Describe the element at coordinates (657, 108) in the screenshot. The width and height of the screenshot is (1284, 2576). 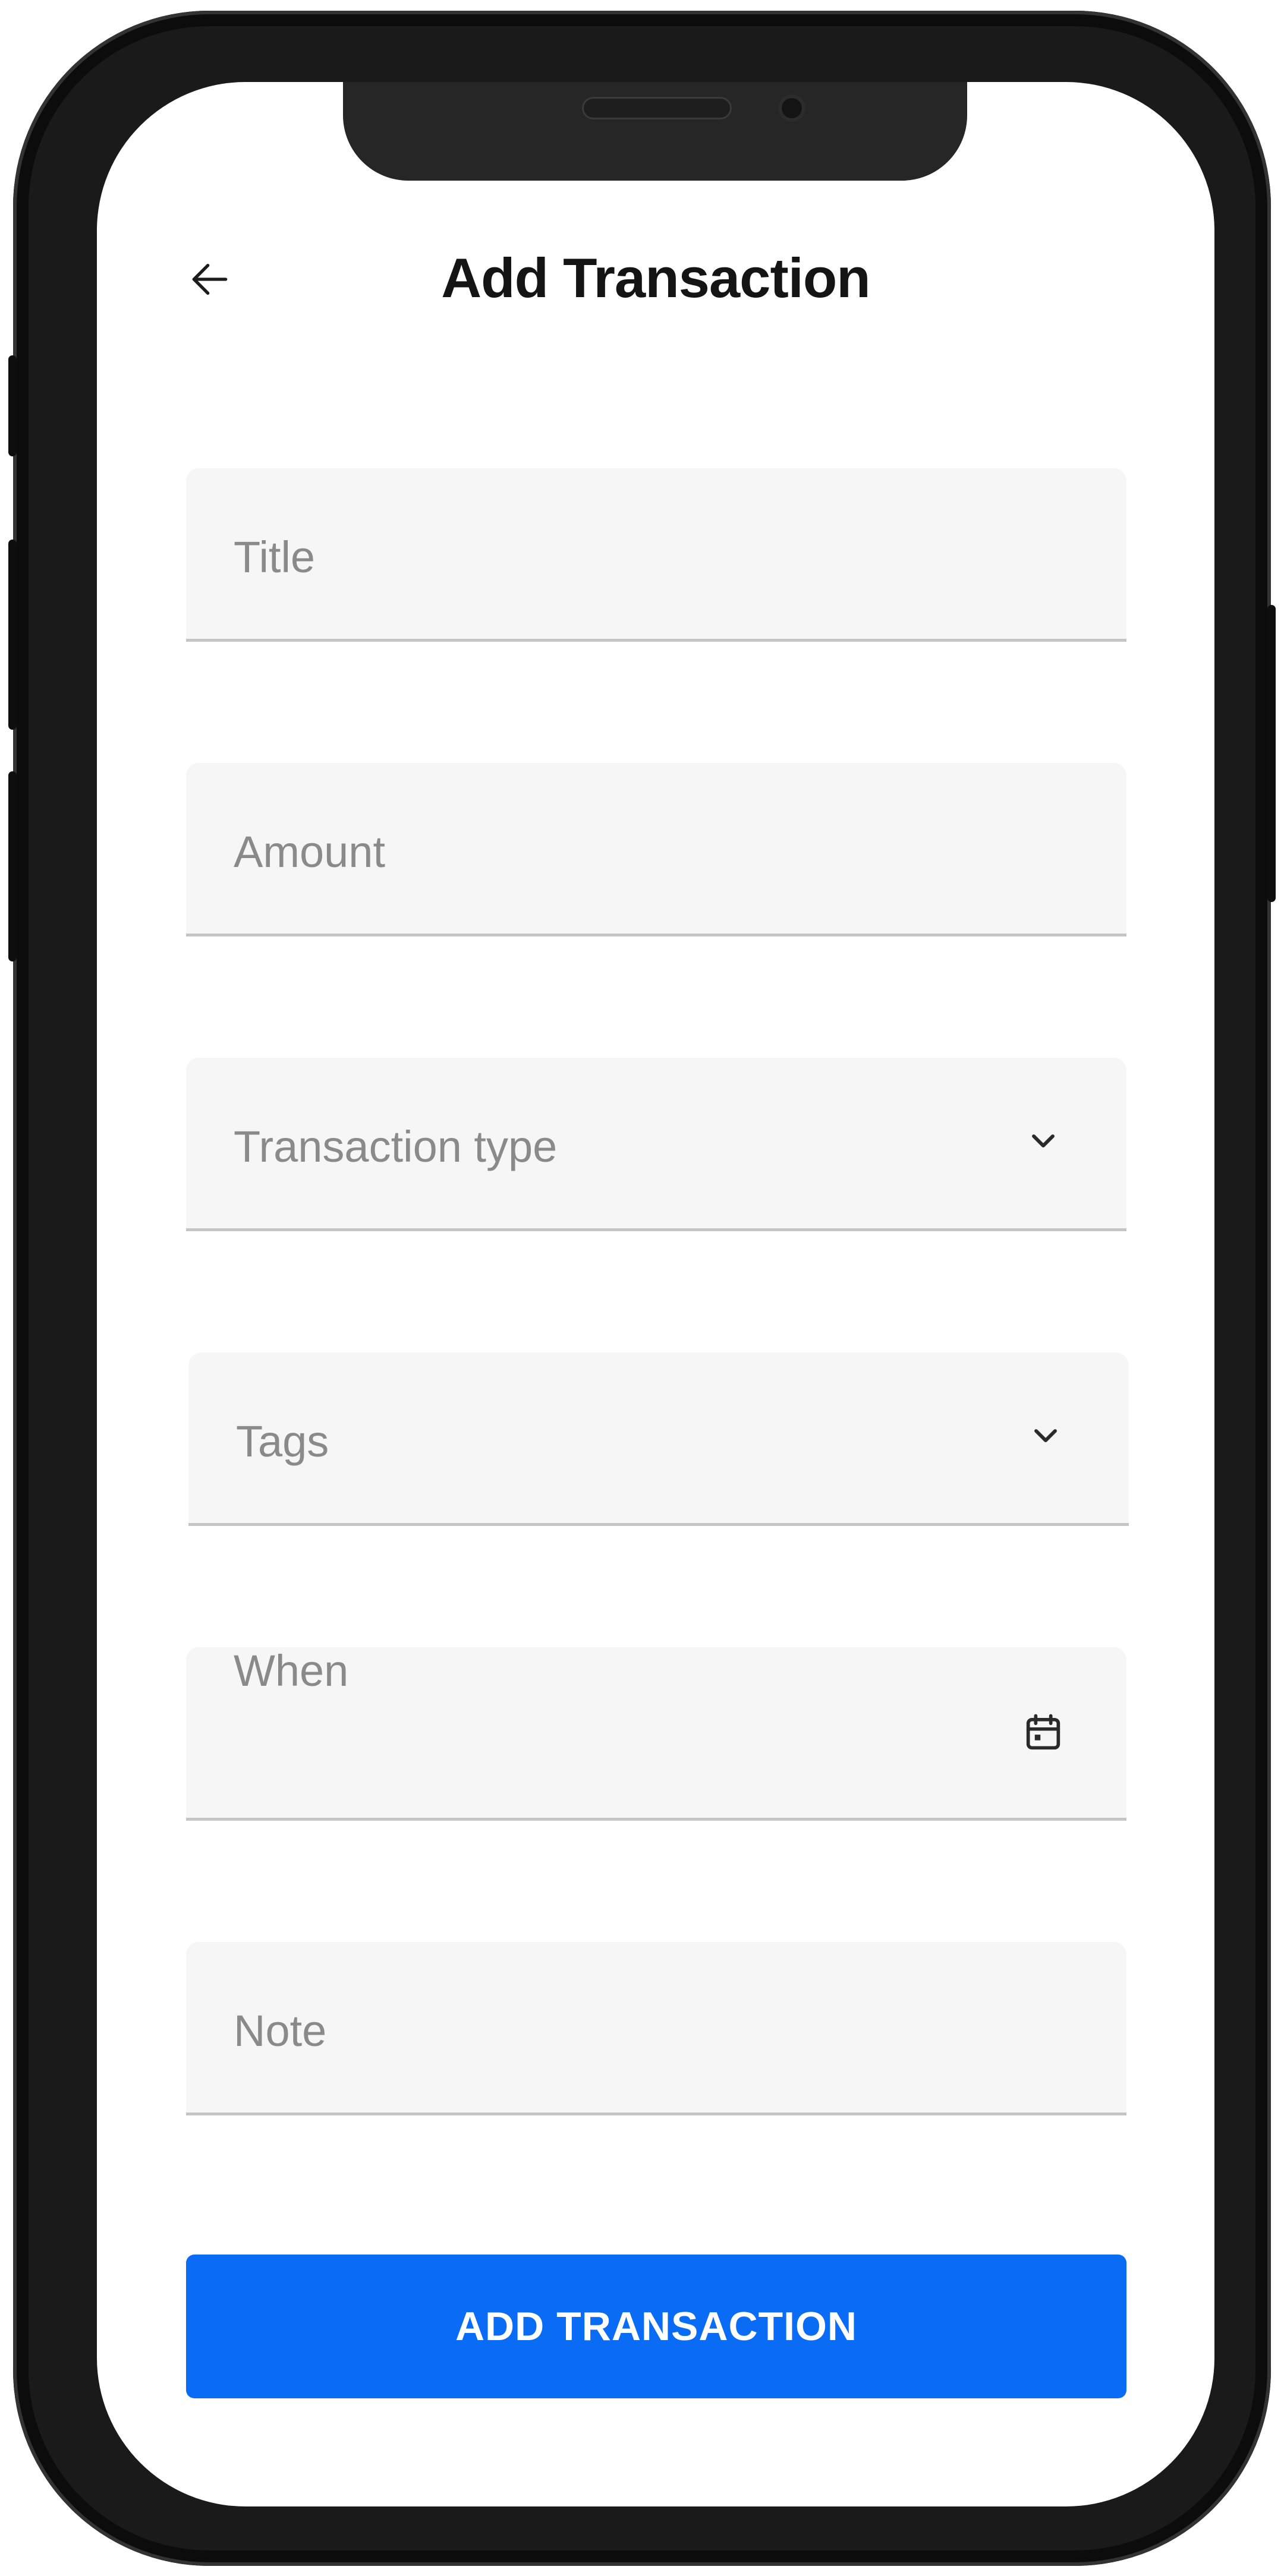
I see `speaker-grille` at that location.